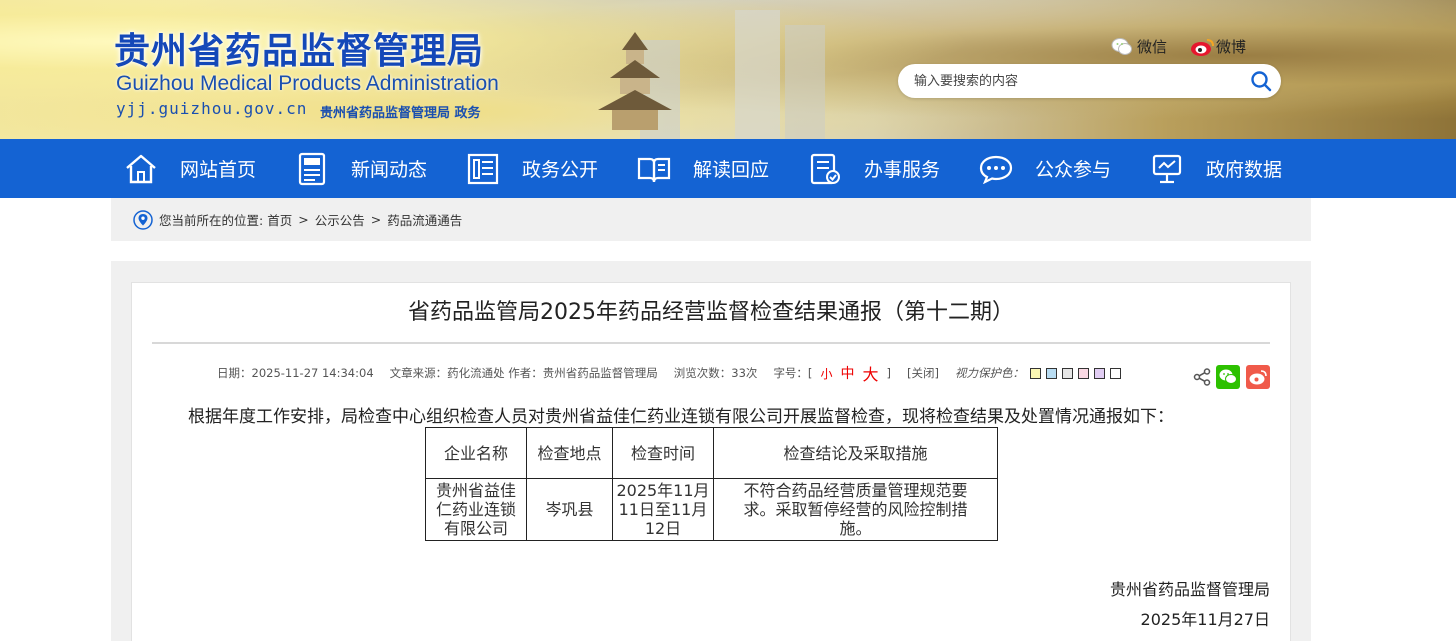 The height and width of the screenshot is (641, 1456). I want to click on nav-label: 新闻动态, so click(389, 170).